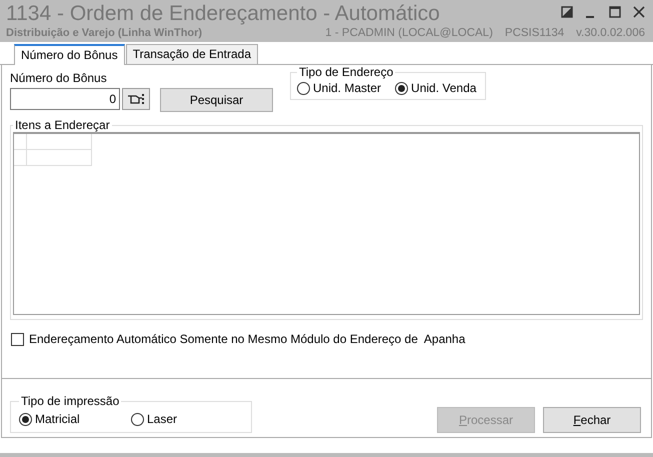 This screenshot has height=457, width=653. Describe the element at coordinates (592, 420) in the screenshot. I see `close-button: Fechar` at that location.